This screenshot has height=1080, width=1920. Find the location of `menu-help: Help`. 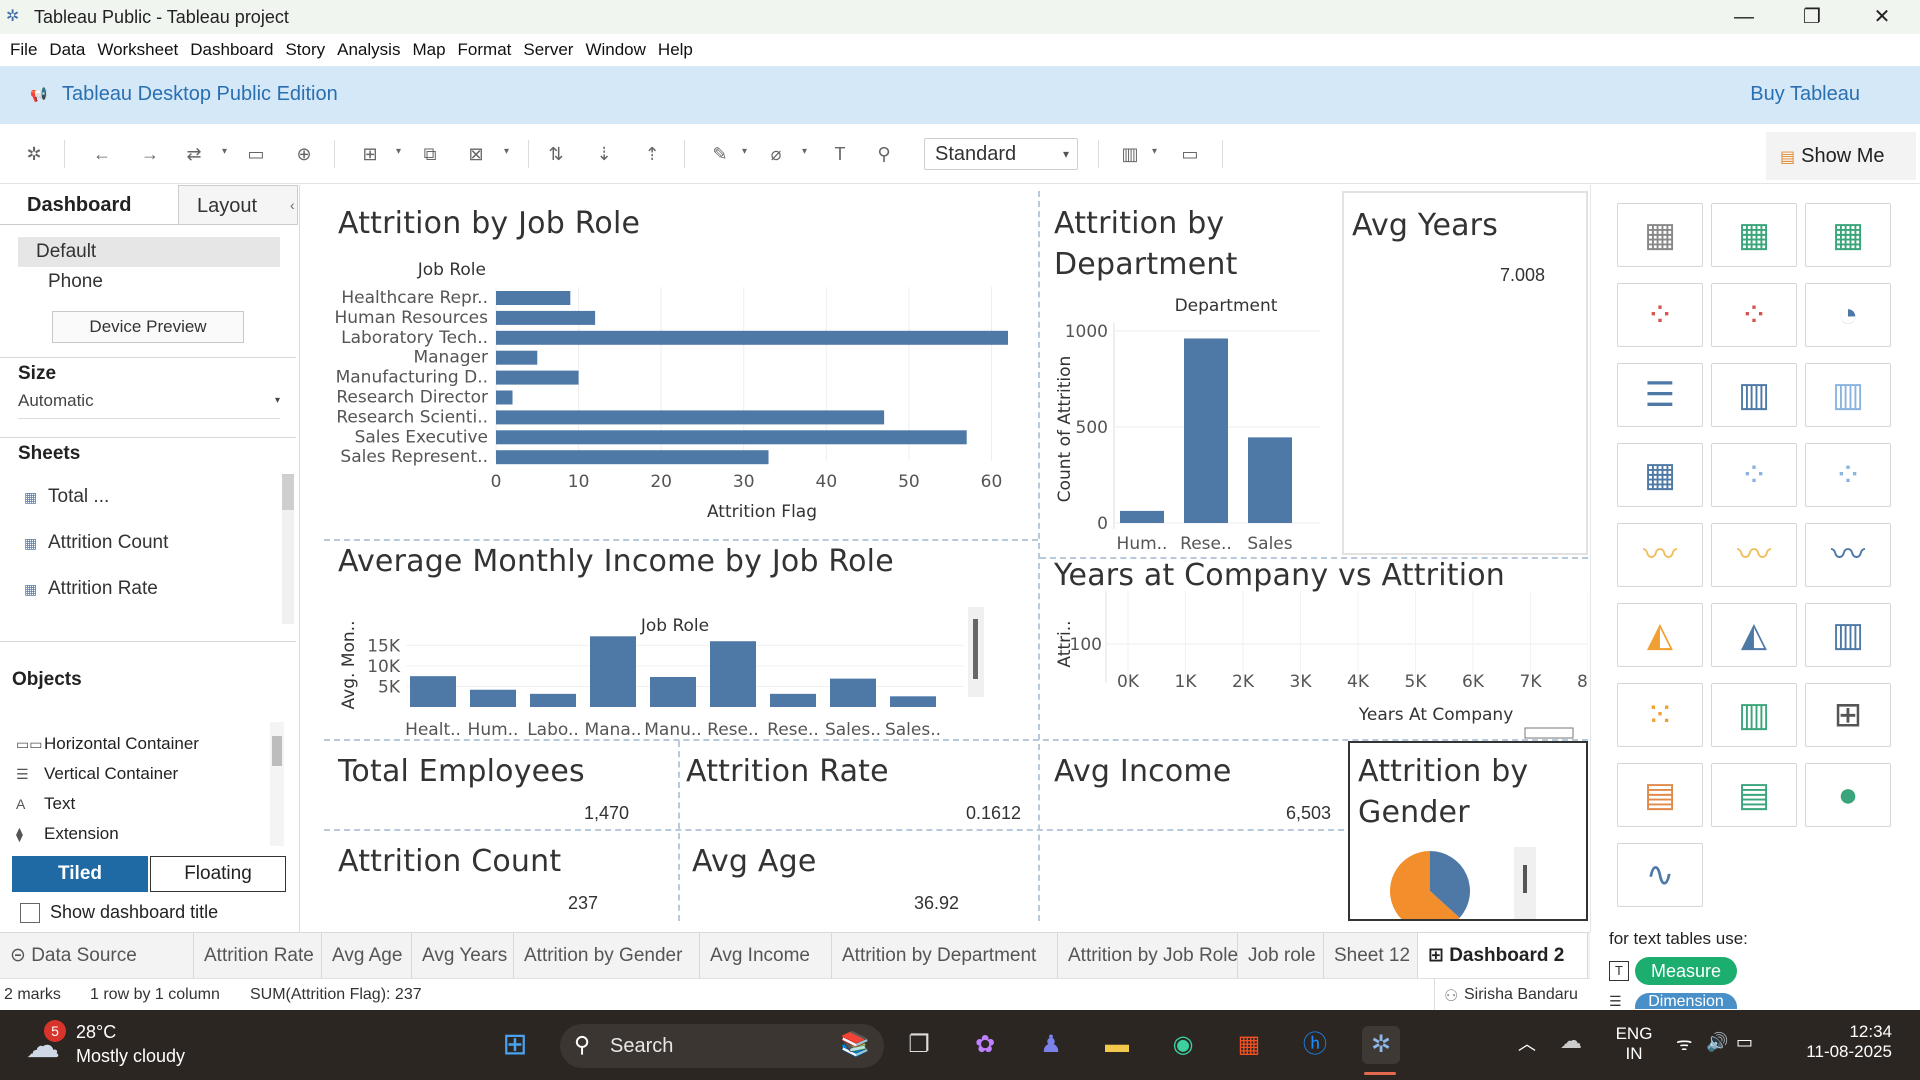

menu-help: Help is located at coordinates (675, 50).